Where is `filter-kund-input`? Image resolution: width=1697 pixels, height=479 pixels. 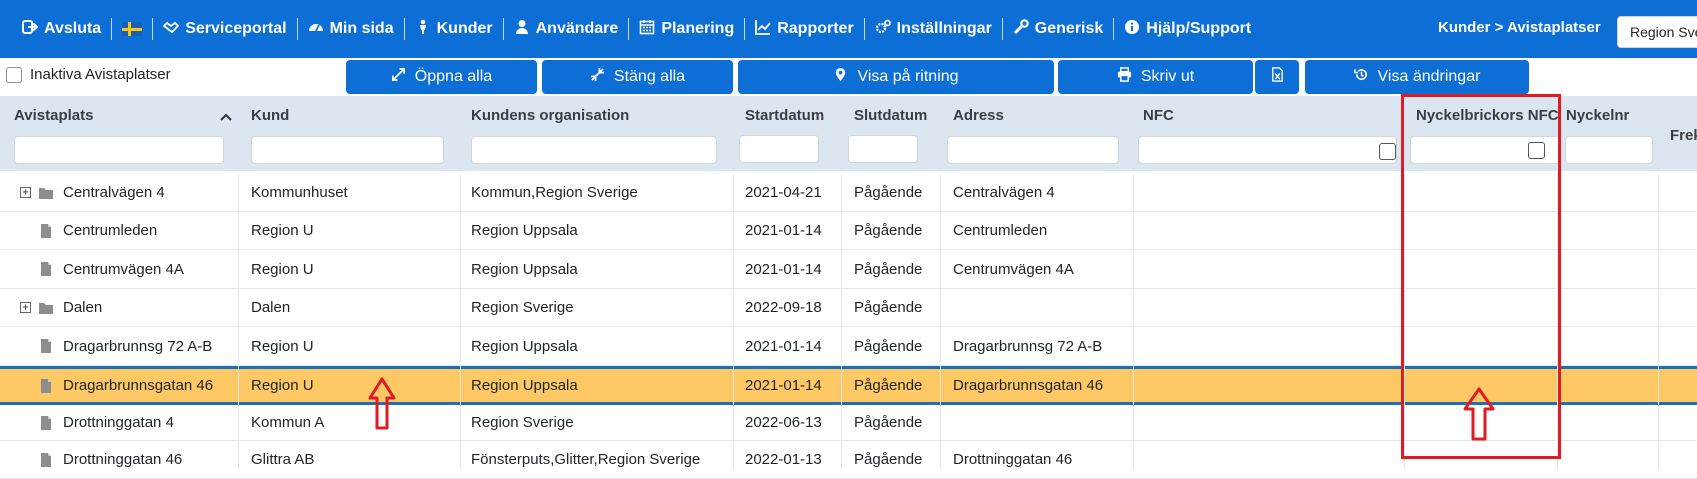
filter-kund-input is located at coordinates (347, 150).